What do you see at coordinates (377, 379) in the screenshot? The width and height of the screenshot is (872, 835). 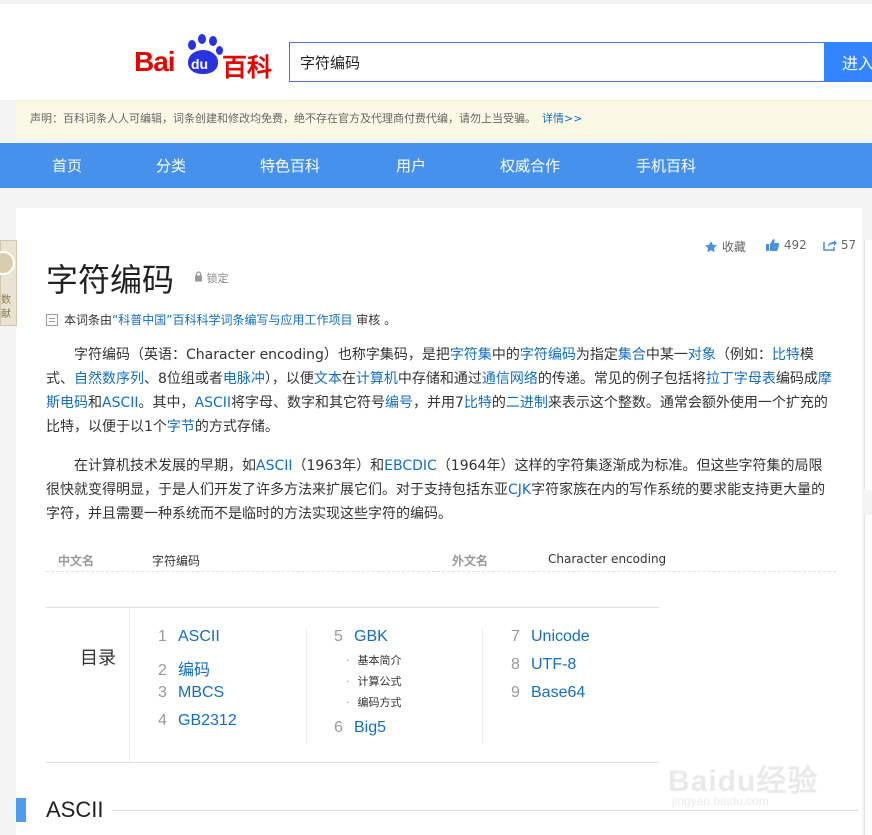 I see `link-computer: 计算机` at bounding box center [377, 379].